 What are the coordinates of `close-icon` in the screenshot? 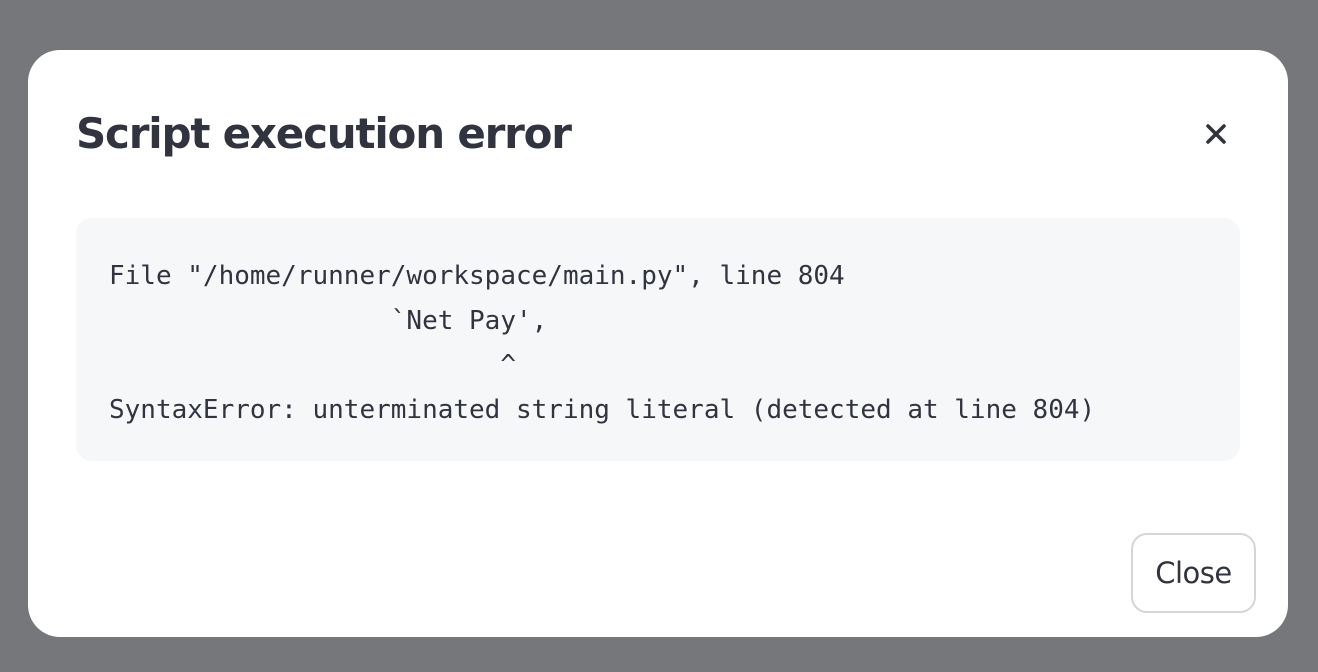 It's located at (1216, 134).